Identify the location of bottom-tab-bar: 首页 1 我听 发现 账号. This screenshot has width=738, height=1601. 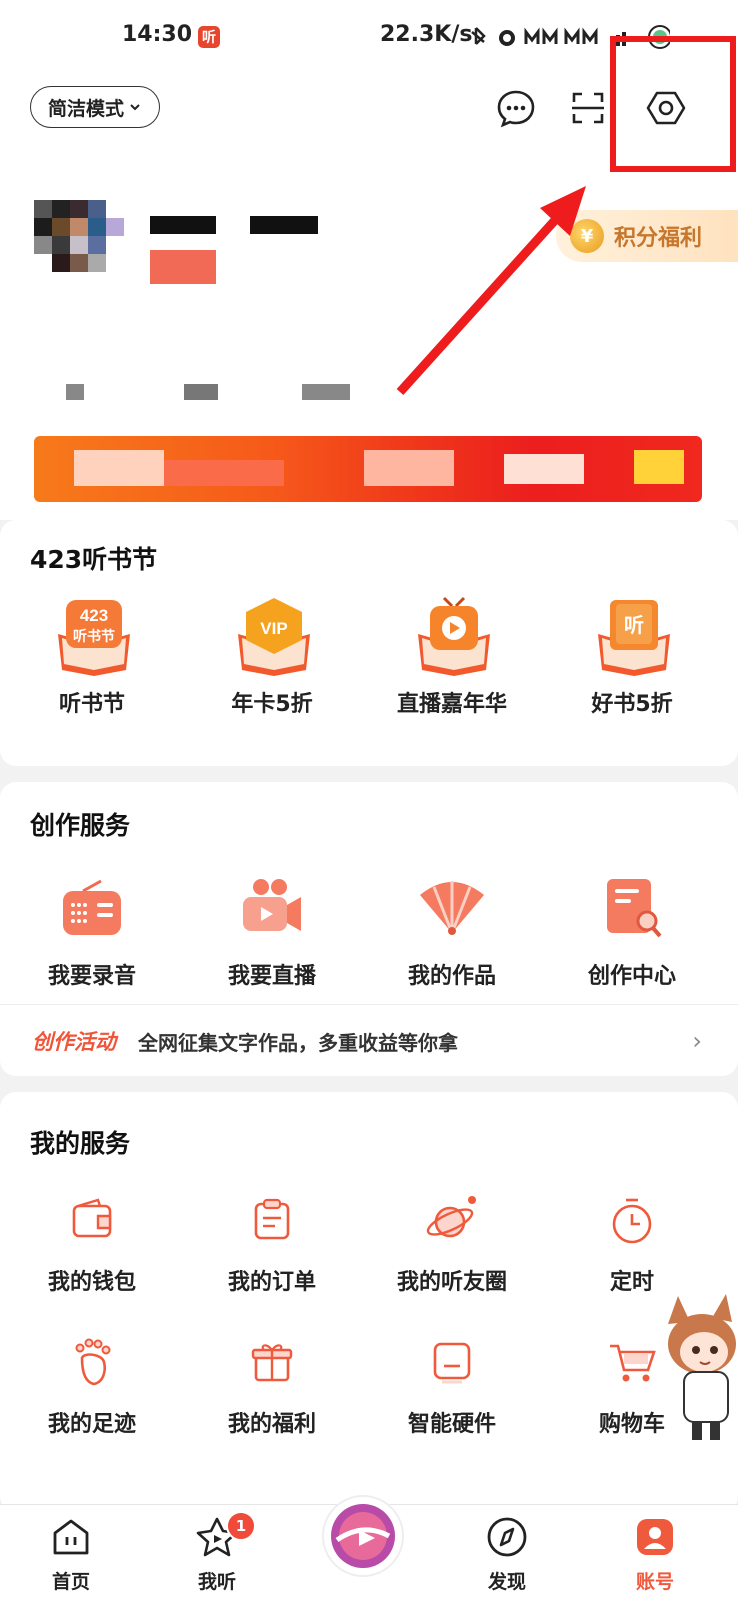
(369, 1548).